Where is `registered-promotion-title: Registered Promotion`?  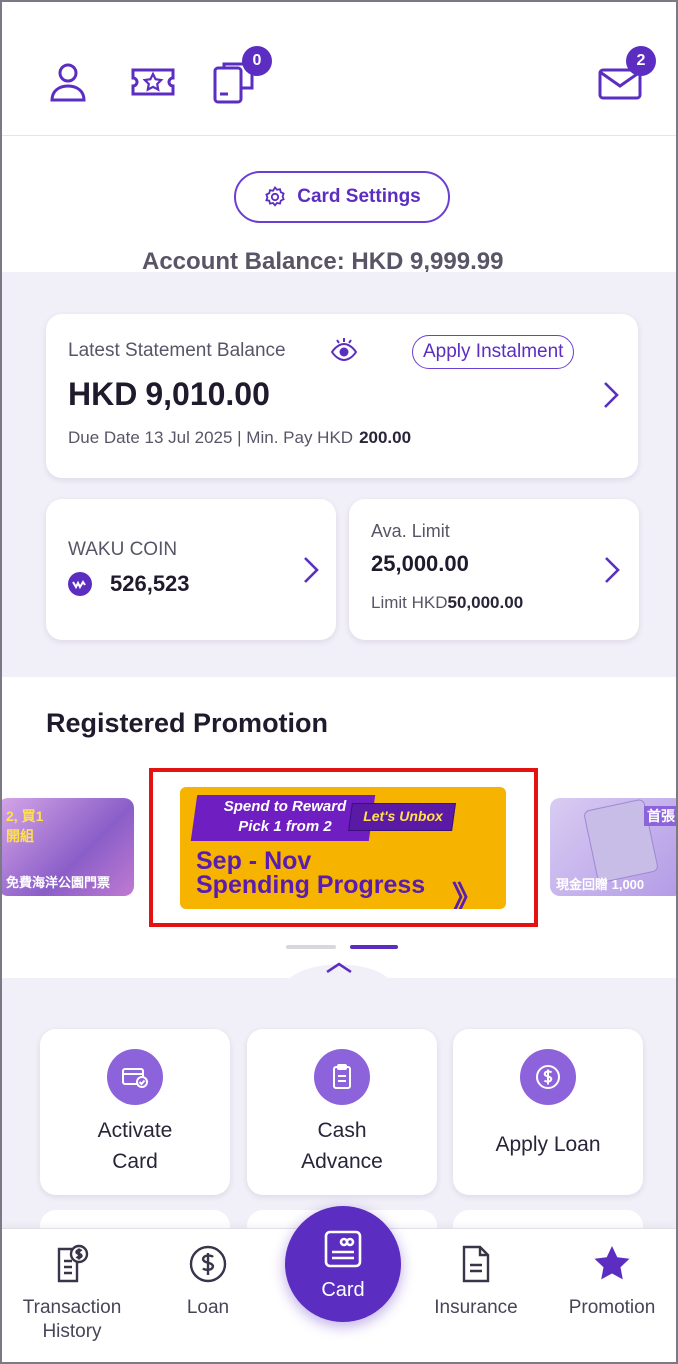
registered-promotion-title: Registered Promotion is located at coordinates (187, 723).